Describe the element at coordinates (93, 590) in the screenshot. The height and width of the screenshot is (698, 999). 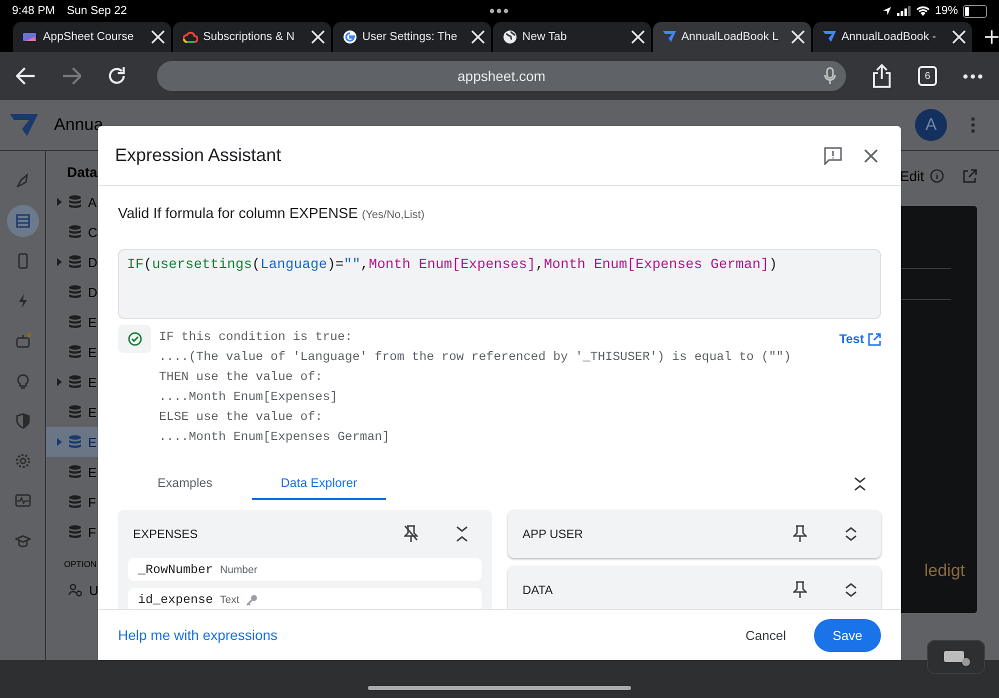
I see `options-label: U` at that location.